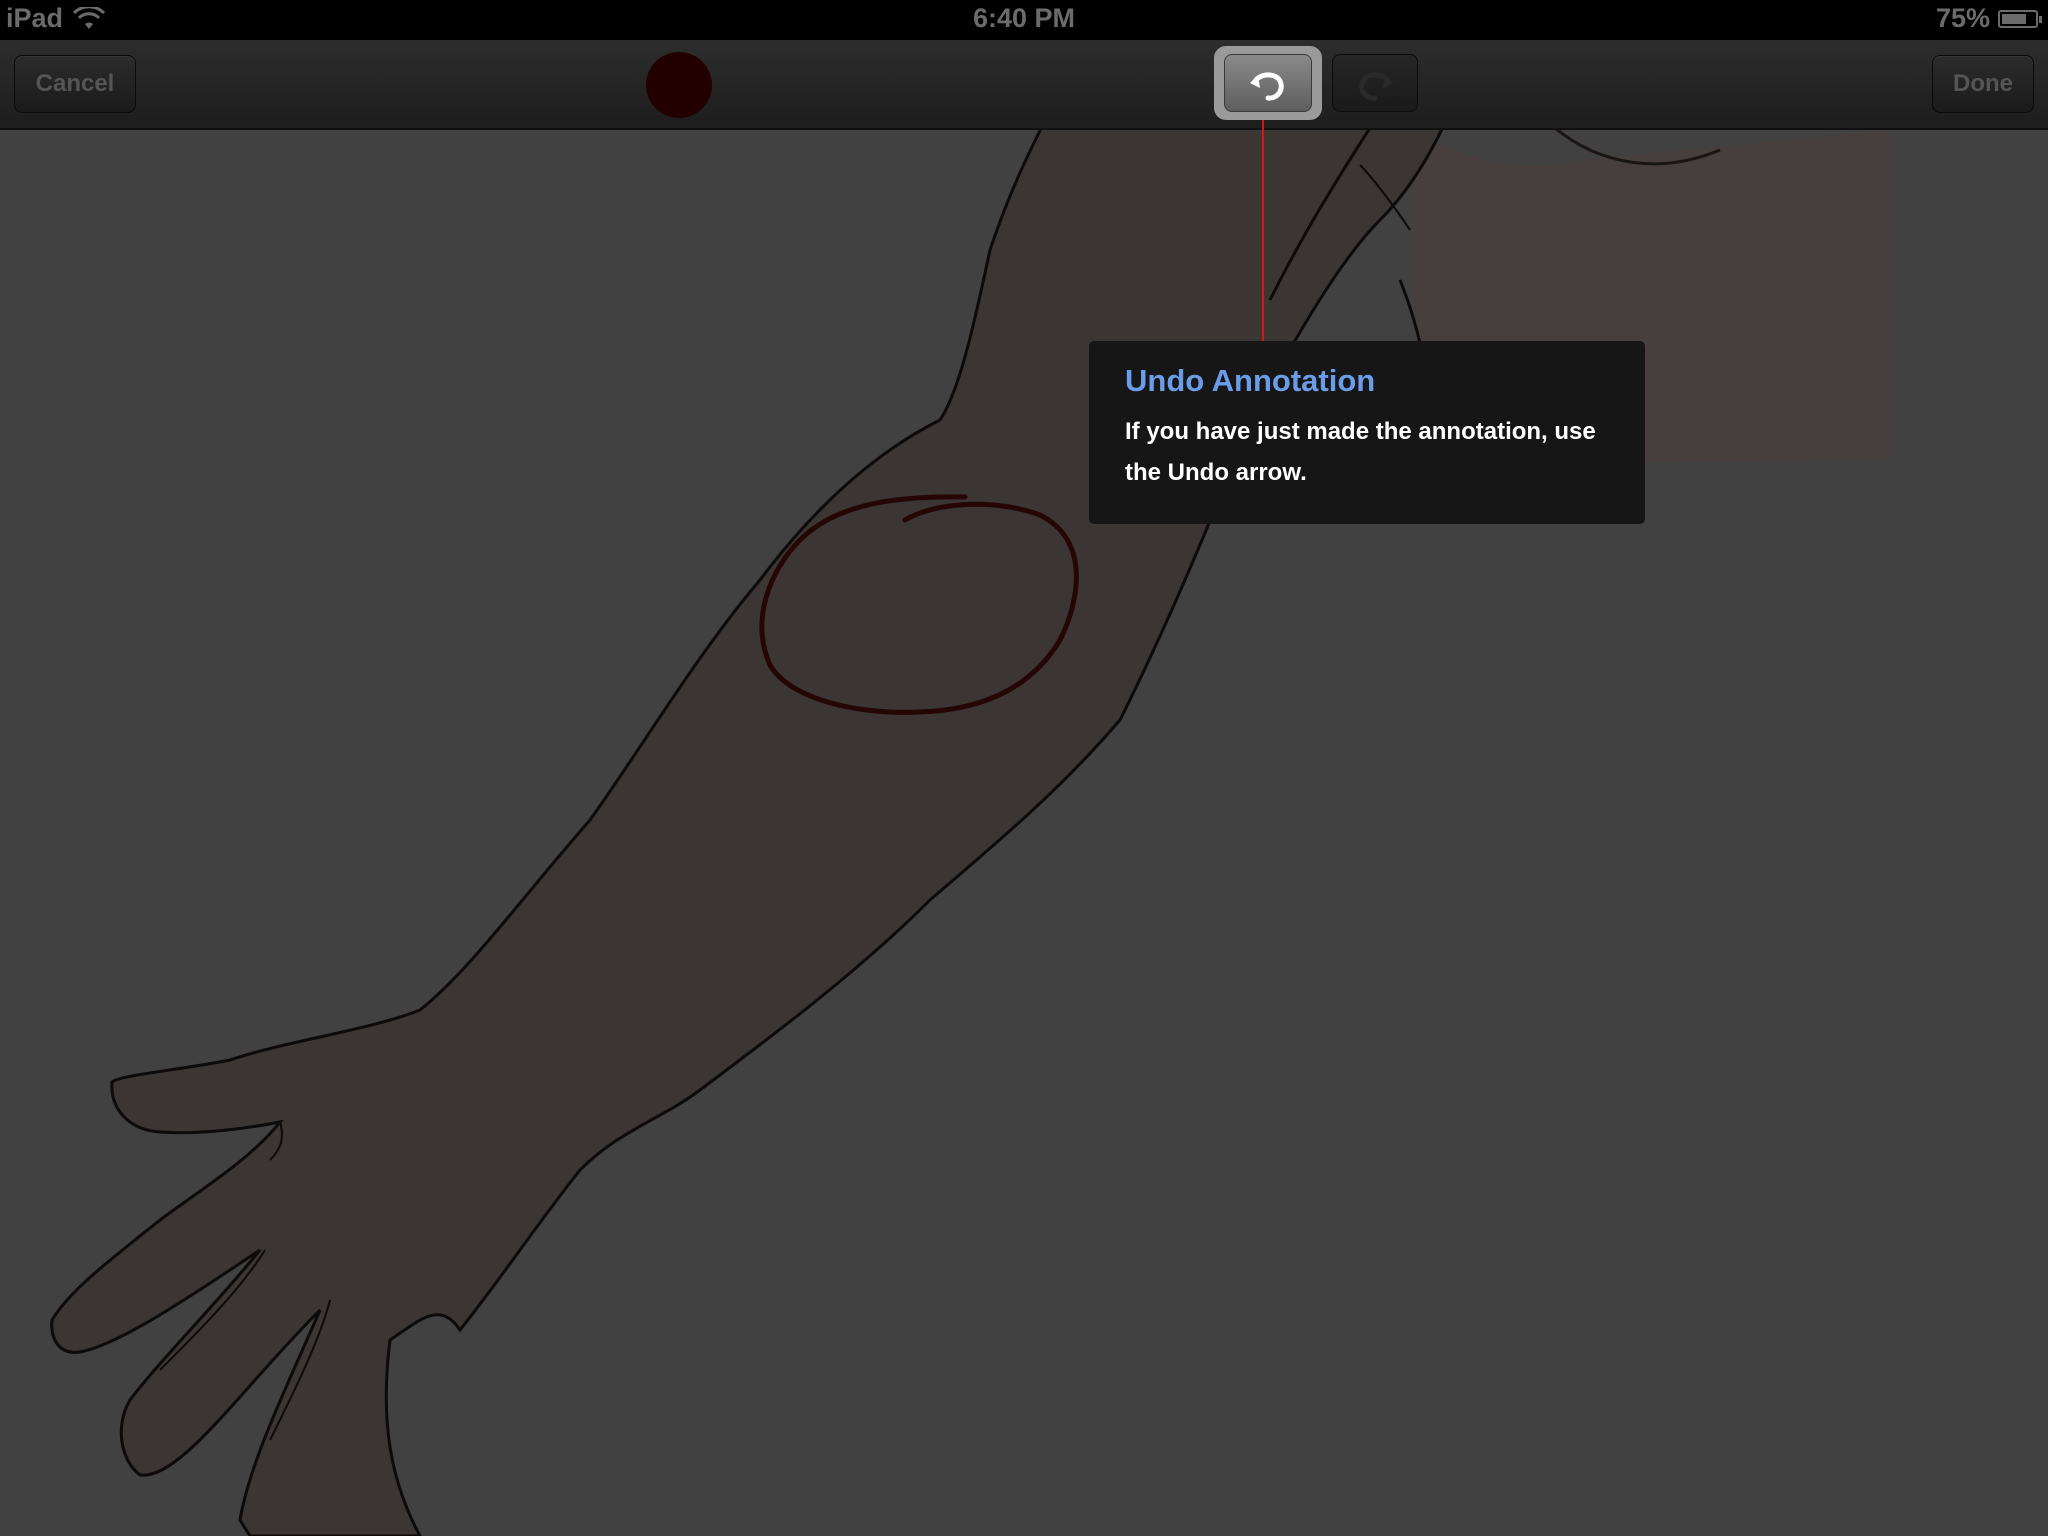 This screenshot has height=1536, width=2048. What do you see at coordinates (679, 85) in the screenshot?
I see `pen-color-picker` at bounding box center [679, 85].